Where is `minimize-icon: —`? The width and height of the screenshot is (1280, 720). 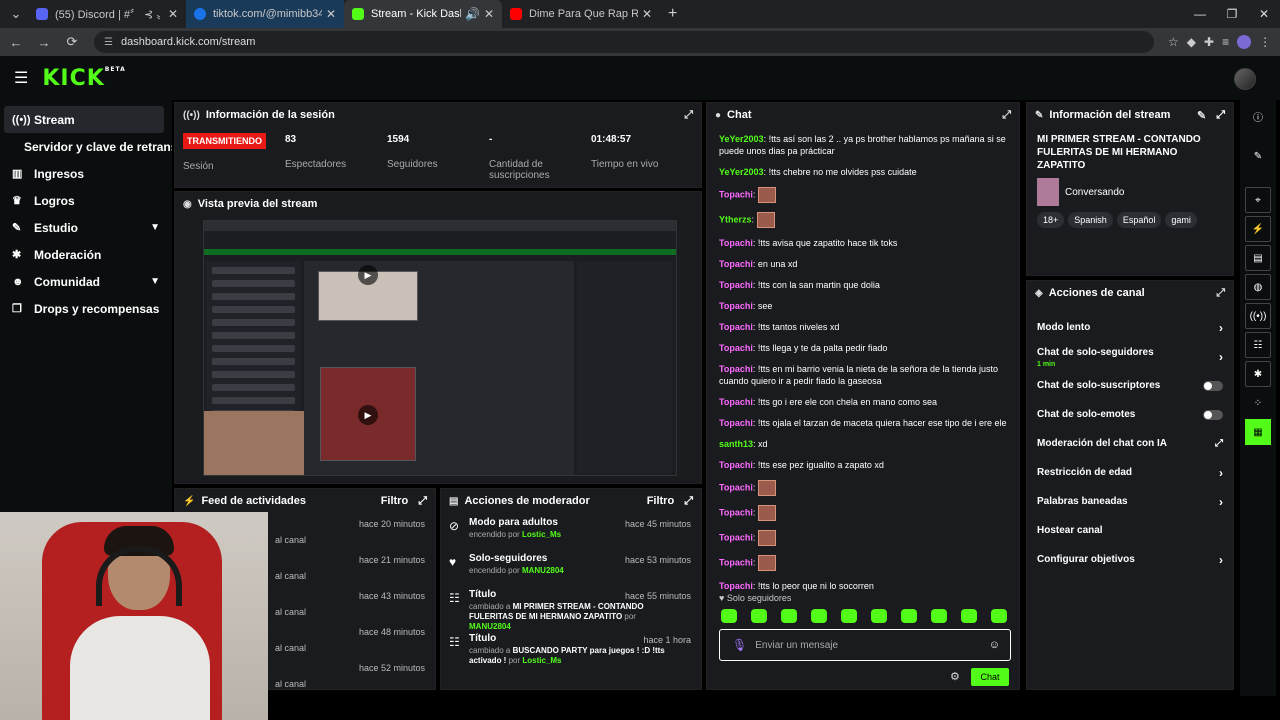
minimize-icon: — is located at coordinates (1200, 14).